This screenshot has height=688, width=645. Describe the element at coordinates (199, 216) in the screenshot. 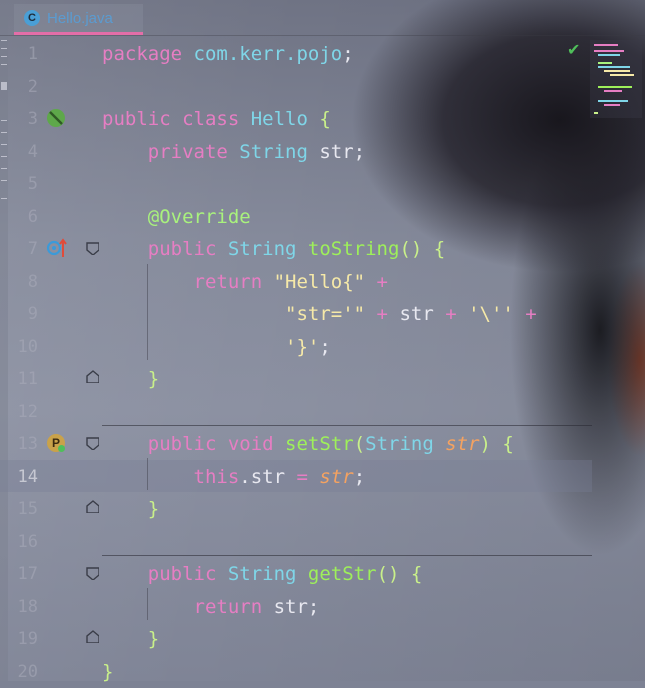

I see `code-token: @Override` at that location.